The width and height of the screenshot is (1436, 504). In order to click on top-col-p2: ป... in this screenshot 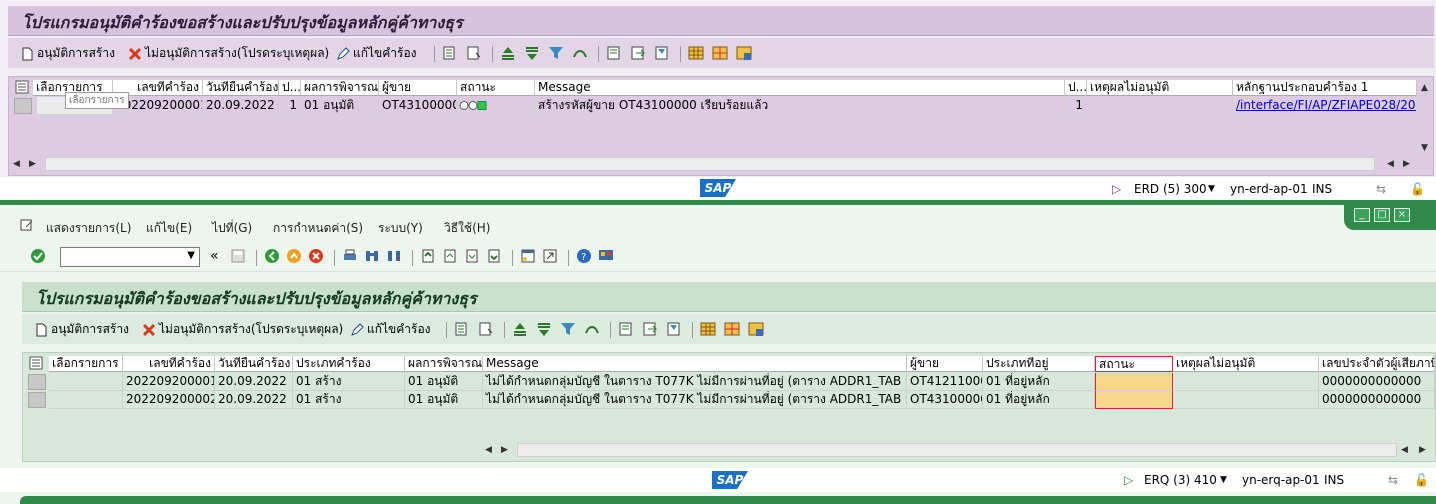, I will do `click(1076, 88)`.